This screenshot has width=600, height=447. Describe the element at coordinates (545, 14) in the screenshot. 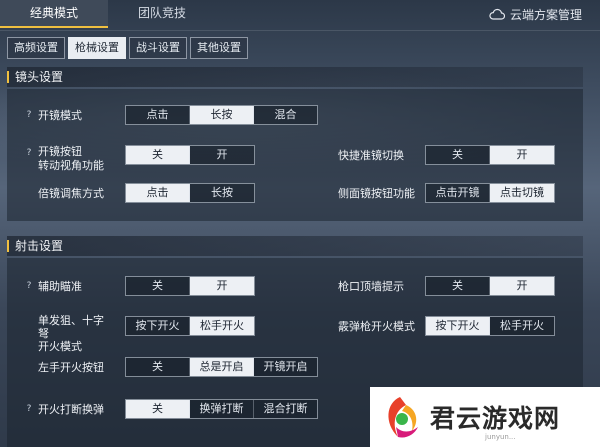

I see `cloud-plan-label: 云端方案管理` at that location.